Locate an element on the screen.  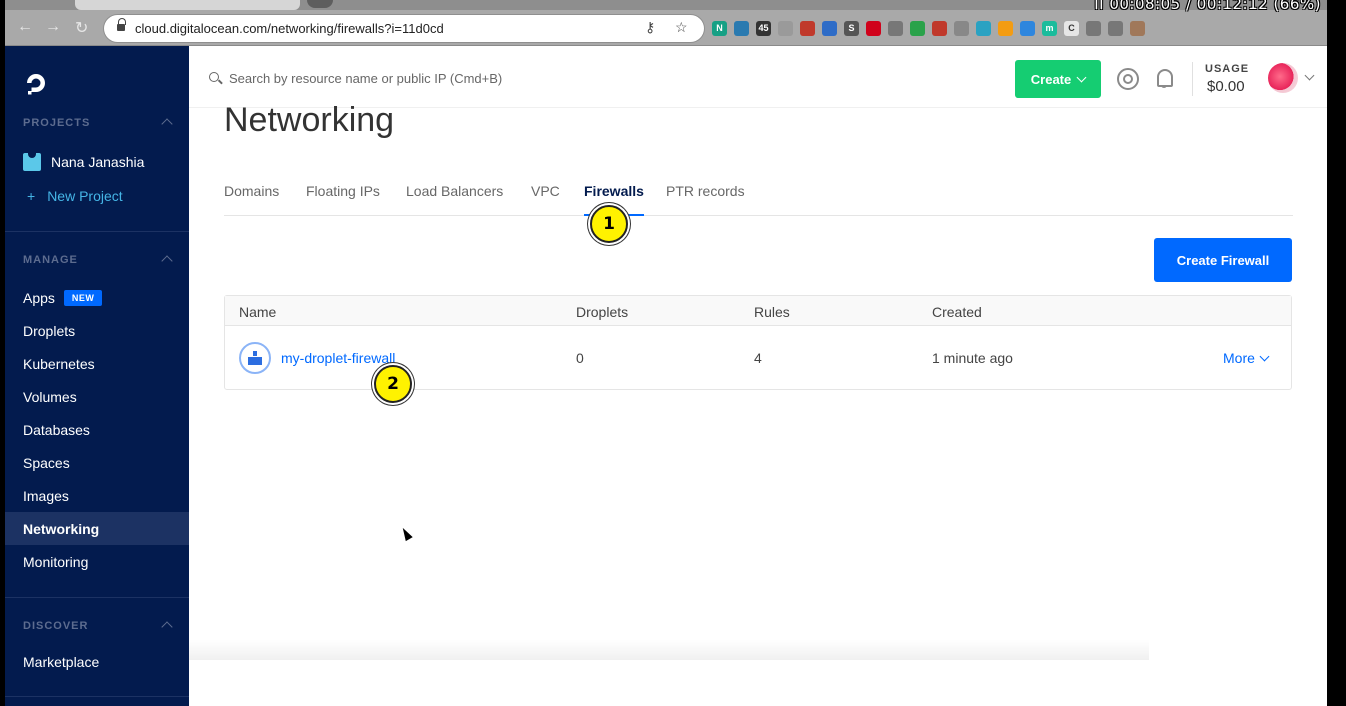
sidebar-item-label: Droplets is located at coordinates (49, 330).